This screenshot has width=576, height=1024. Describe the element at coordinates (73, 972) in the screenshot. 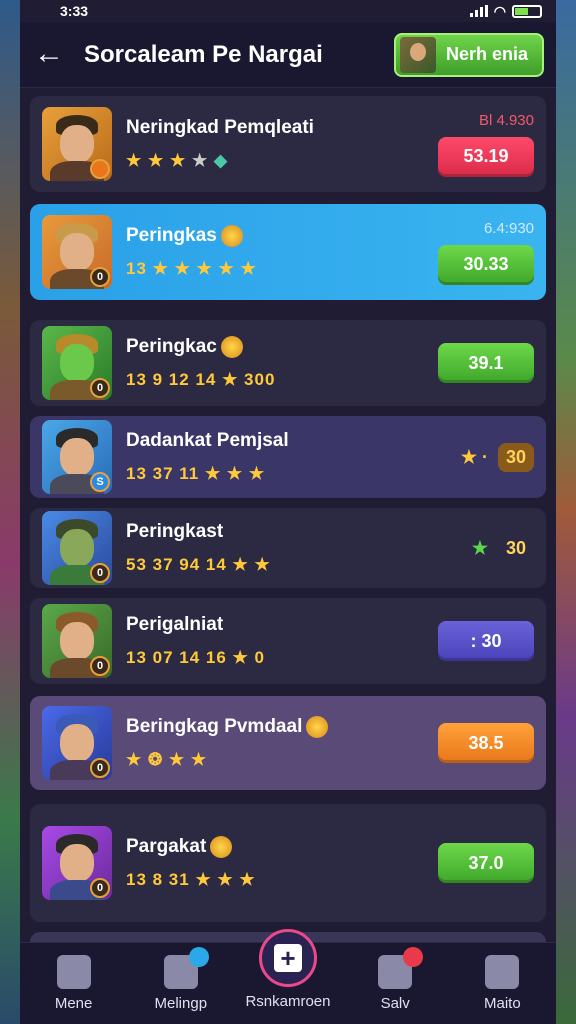

I see `home-icon` at that location.